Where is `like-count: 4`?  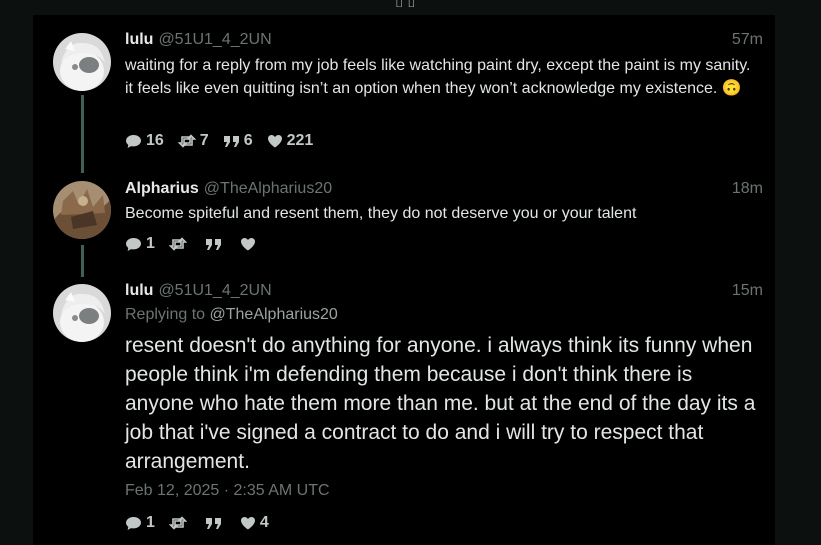 like-count: 4 is located at coordinates (264, 522).